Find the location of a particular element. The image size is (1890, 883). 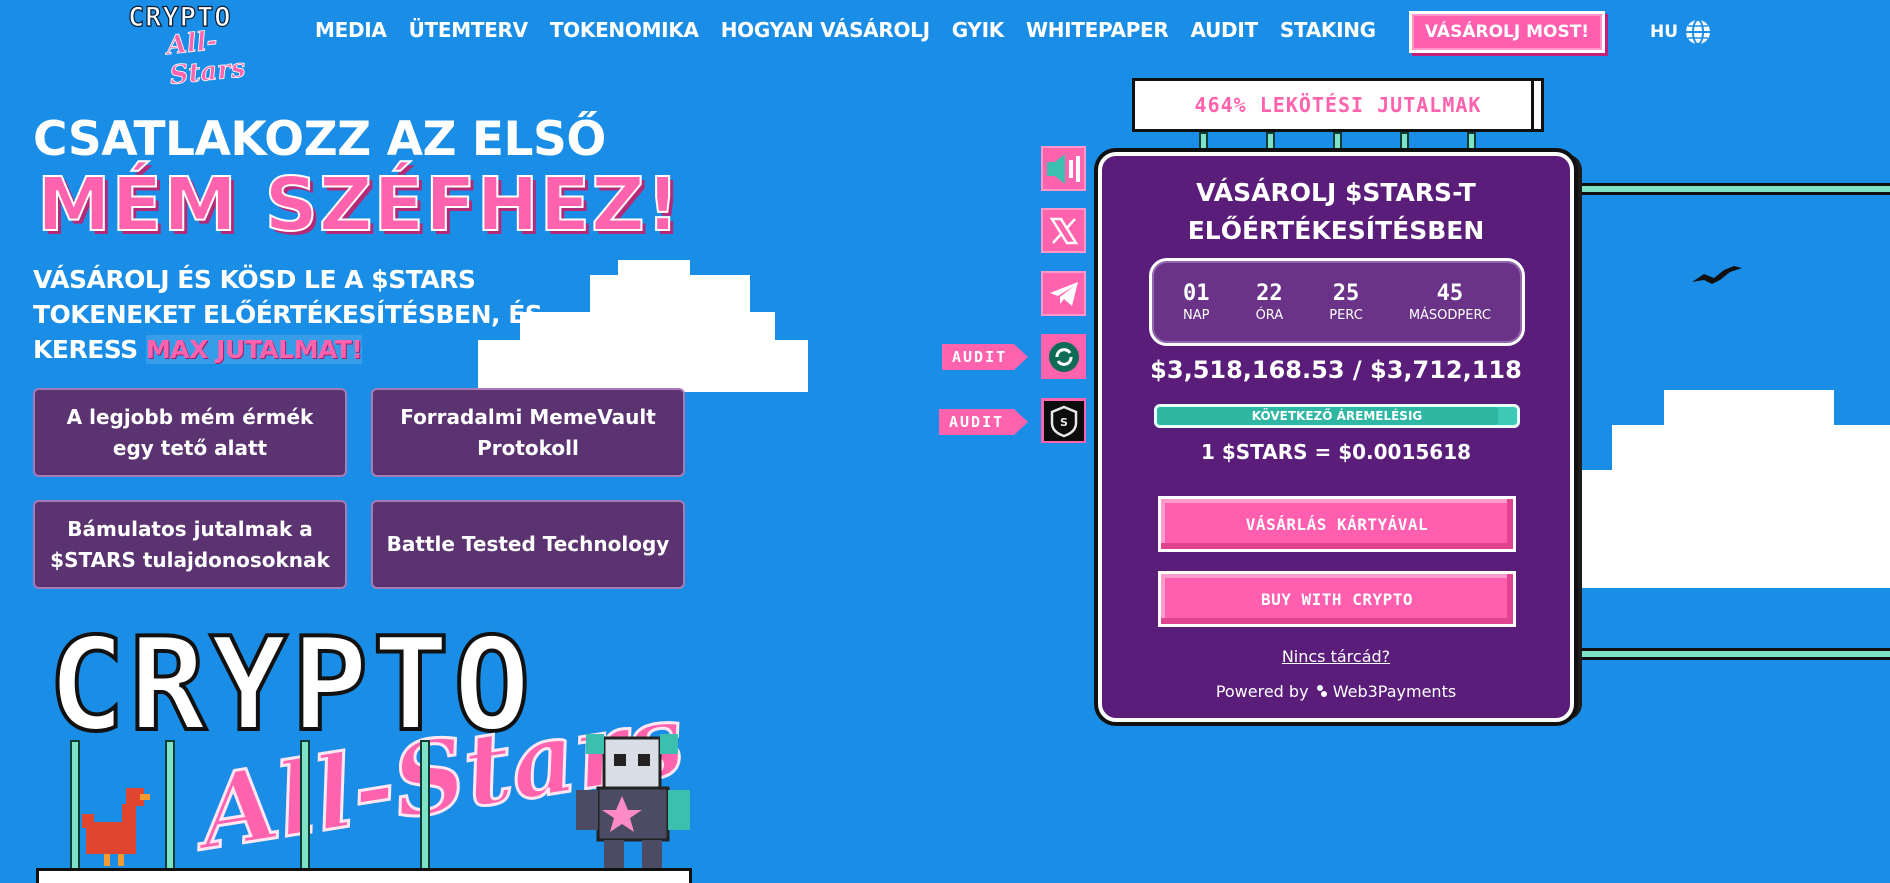

powered-by: Powered by Web3Payments is located at coordinates (1336, 691).